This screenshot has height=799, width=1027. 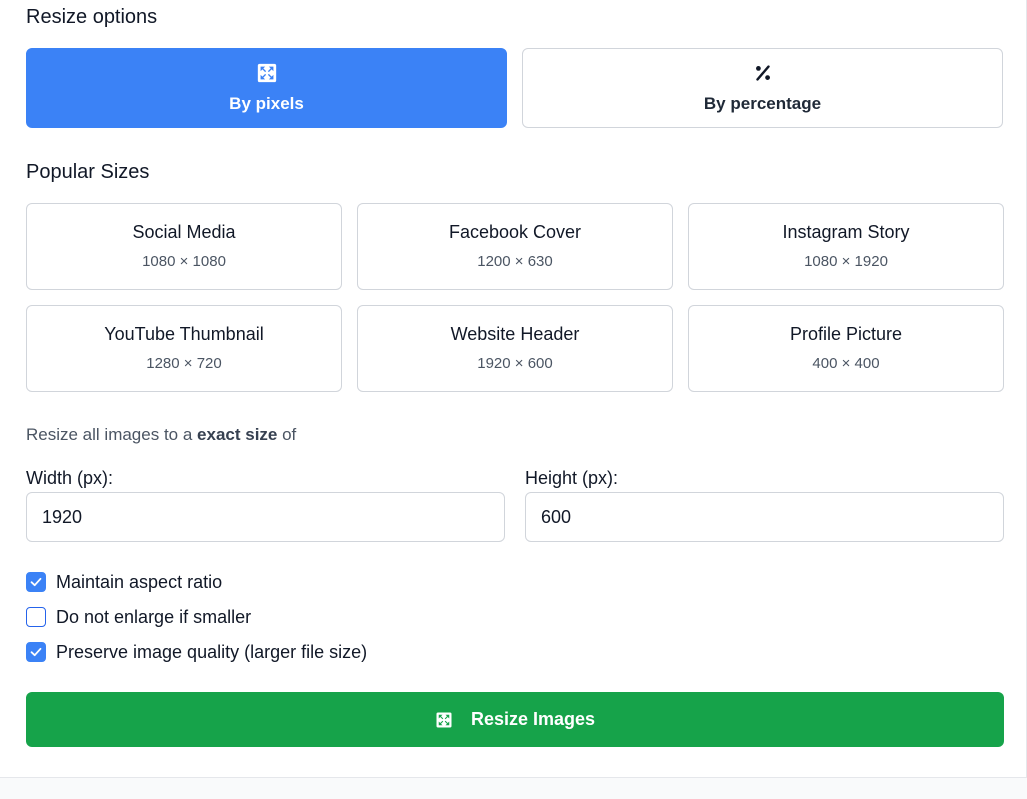 I want to click on description-prefix: Resize all images to a, so click(x=112, y=434).